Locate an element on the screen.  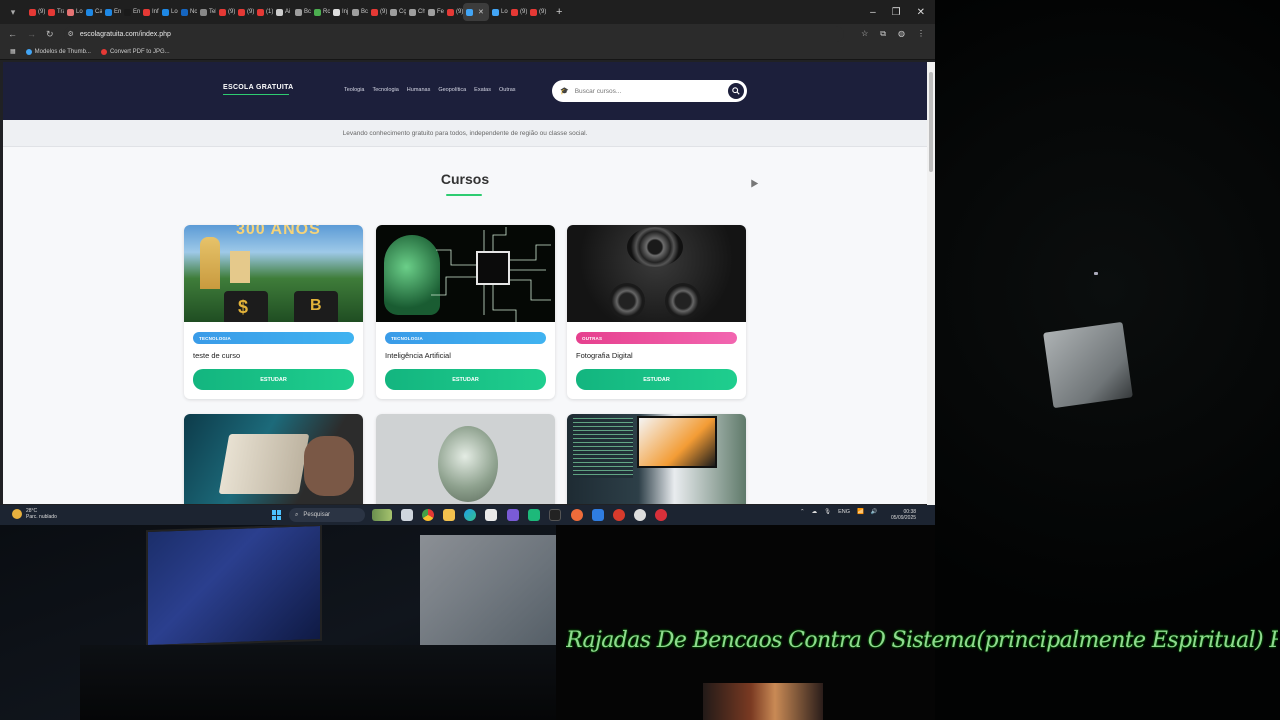
tab-label: Inf is located at coordinates (155, 12).